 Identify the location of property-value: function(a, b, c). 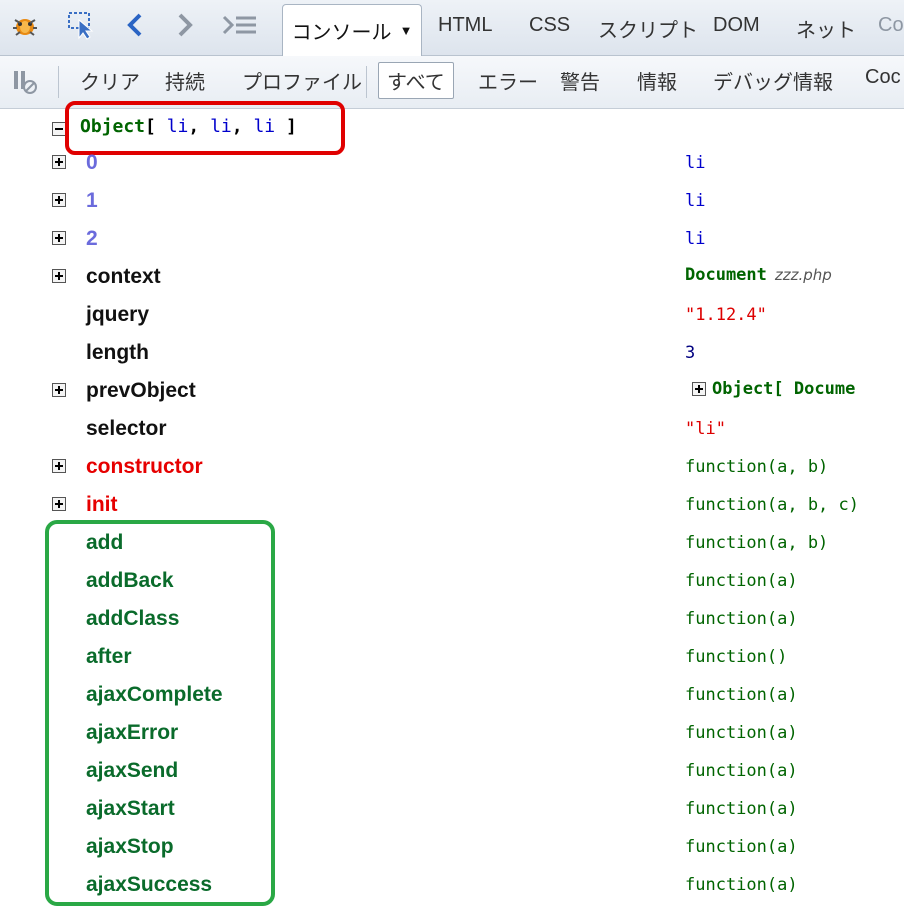
(772, 505).